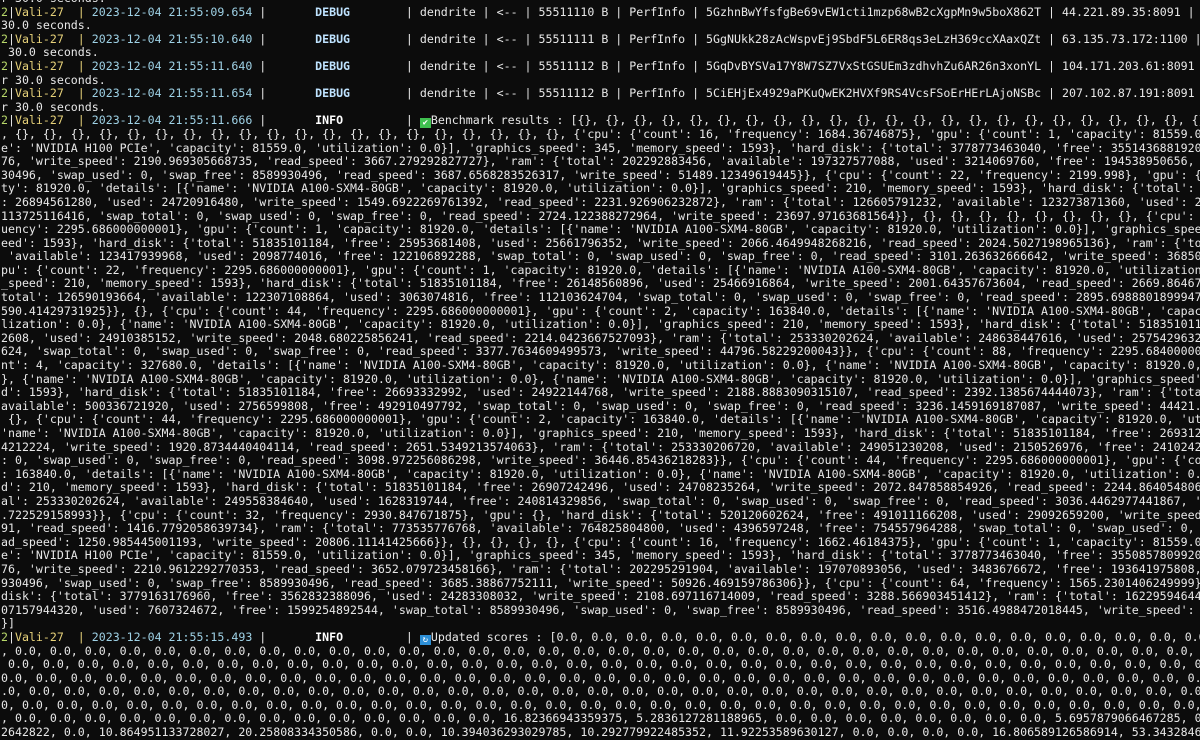  What do you see at coordinates (46, 26) in the screenshot?
I see `log-text: 30.0 seconds.` at bounding box center [46, 26].